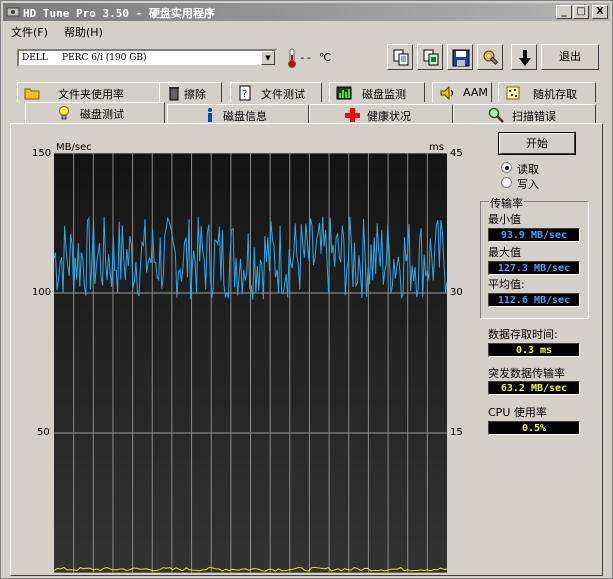  What do you see at coordinates (506, 284) in the screenshot?
I see `avg-label: 平均值:` at bounding box center [506, 284].